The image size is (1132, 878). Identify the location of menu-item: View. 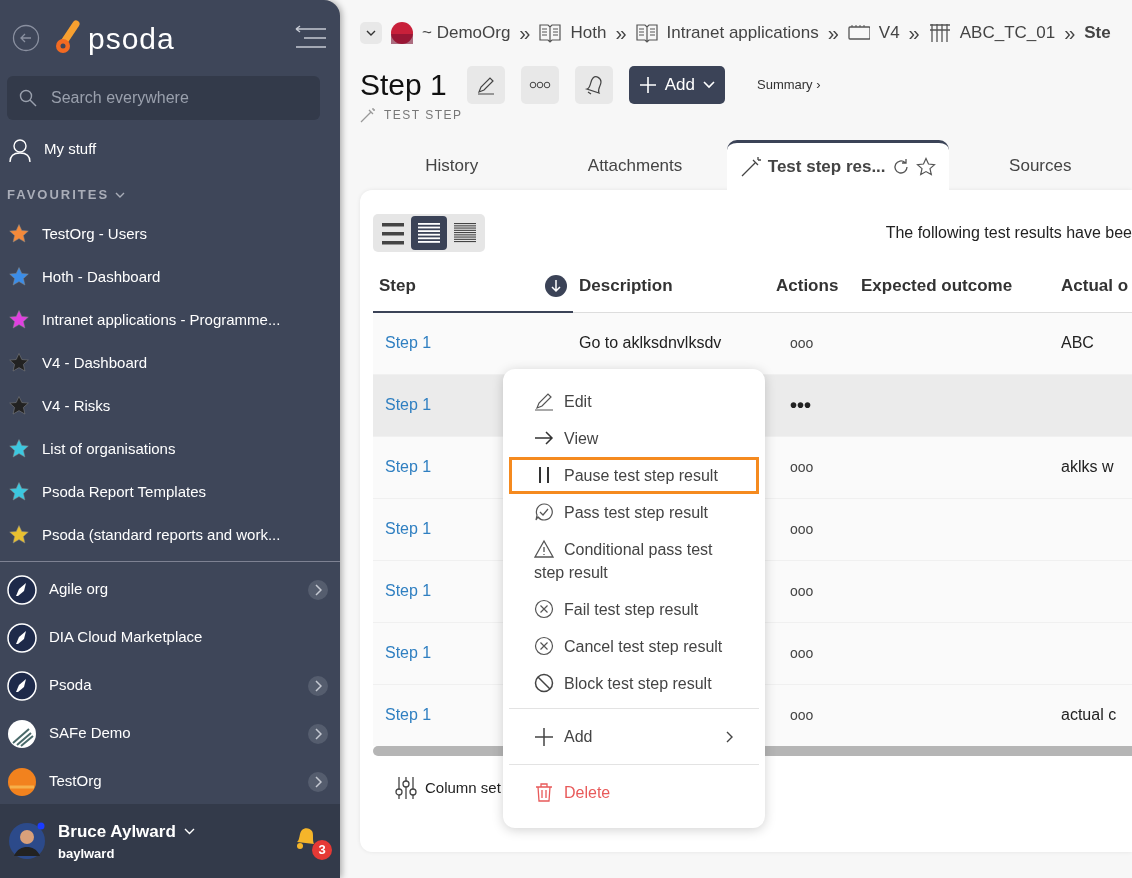
(634, 438).